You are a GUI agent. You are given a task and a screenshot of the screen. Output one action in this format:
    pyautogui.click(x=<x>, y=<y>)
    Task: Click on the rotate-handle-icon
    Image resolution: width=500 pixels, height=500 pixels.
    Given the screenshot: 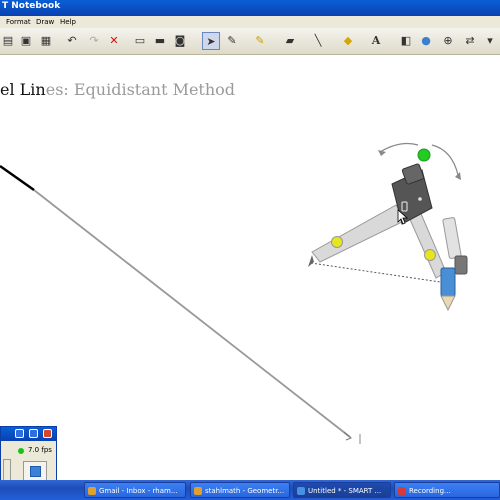 What is the action you would take?
    pyautogui.click(x=424, y=155)
    